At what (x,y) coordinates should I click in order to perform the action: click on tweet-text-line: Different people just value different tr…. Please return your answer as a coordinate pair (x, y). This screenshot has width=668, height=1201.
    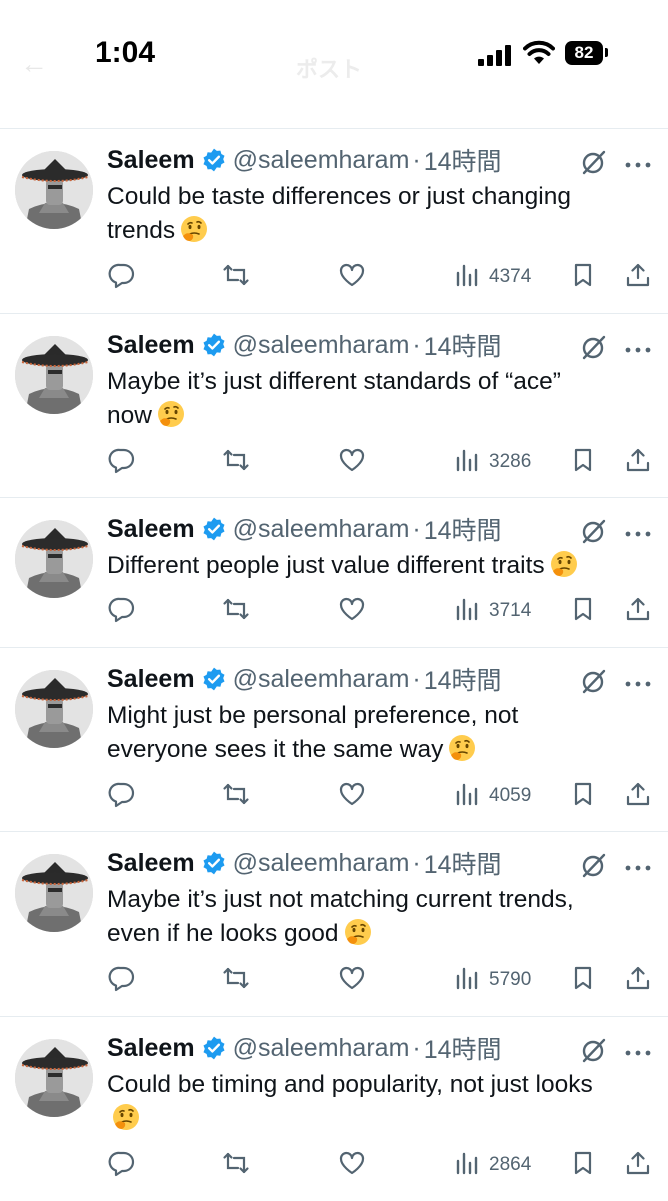
    Looking at the image, I should click on (326, 565).